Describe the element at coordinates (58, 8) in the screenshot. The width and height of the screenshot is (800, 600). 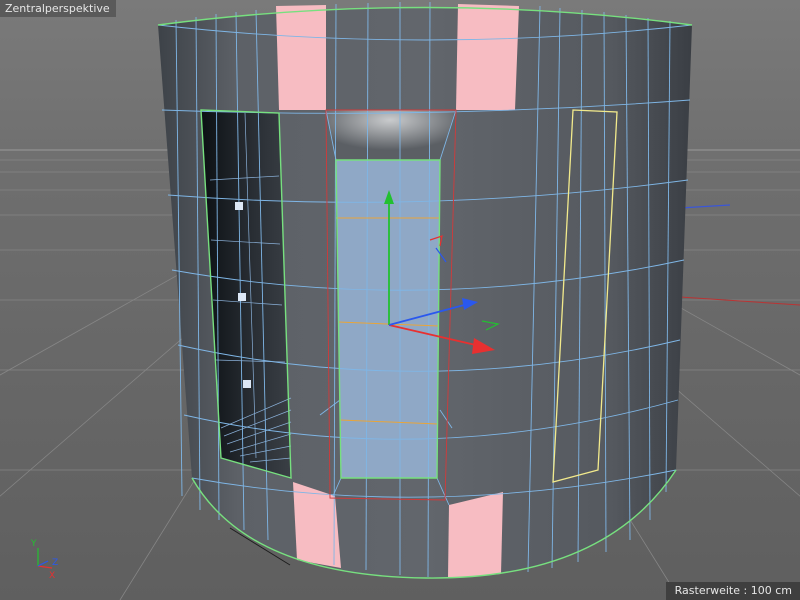
I see `viewport-title: Zentralperspektive` at that location.